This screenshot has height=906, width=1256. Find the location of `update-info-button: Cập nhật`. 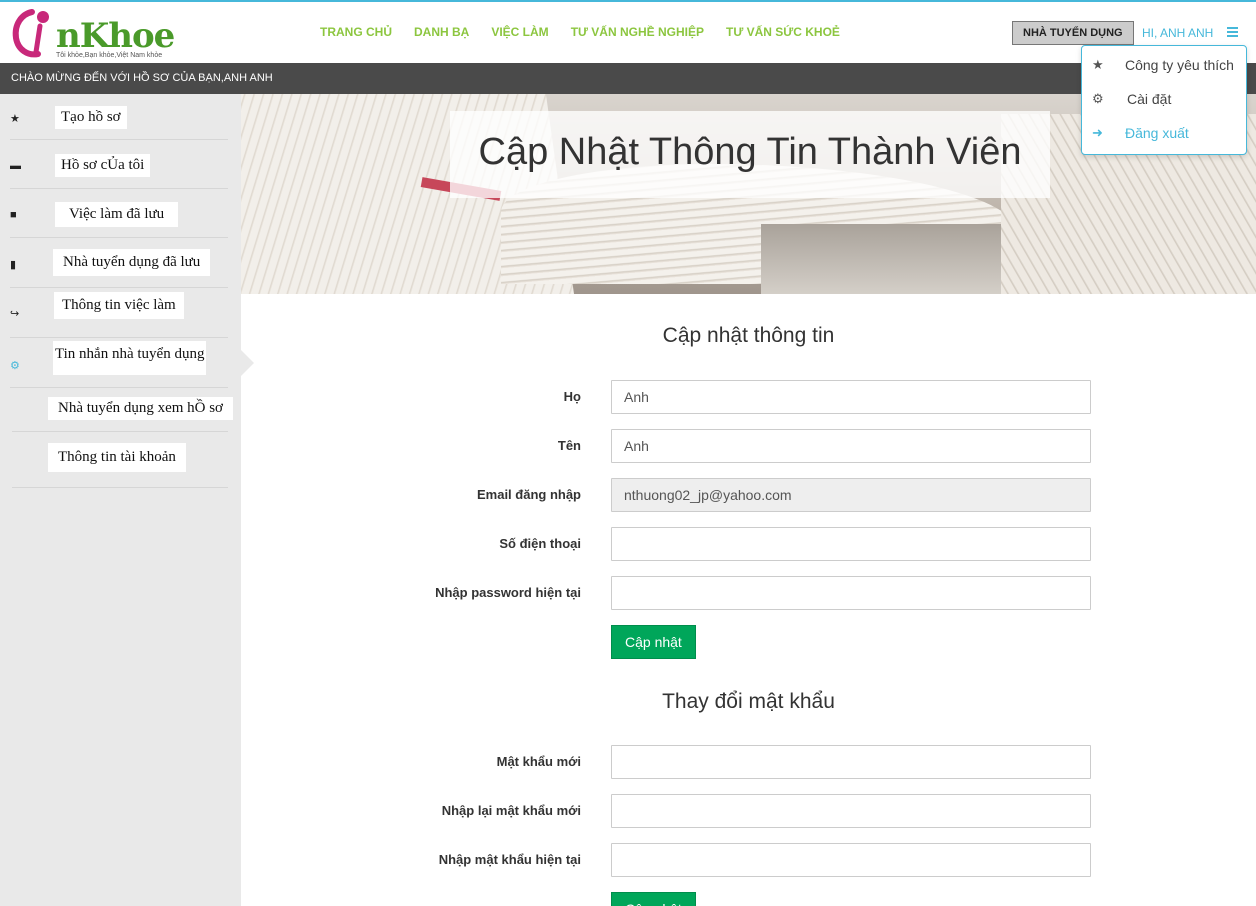

update-info-button: Cập nhật is located at coordinates (653, 642).